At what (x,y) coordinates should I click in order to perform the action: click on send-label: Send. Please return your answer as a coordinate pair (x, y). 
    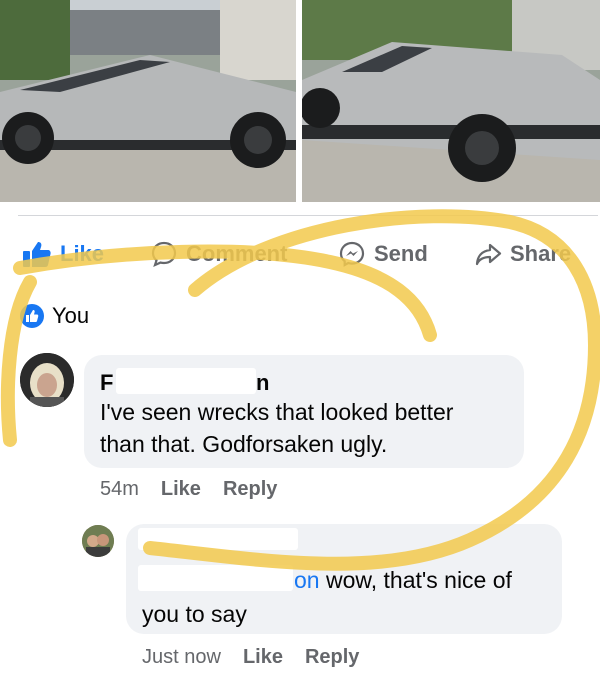
    Looking at the image, I should click on (401, 253).